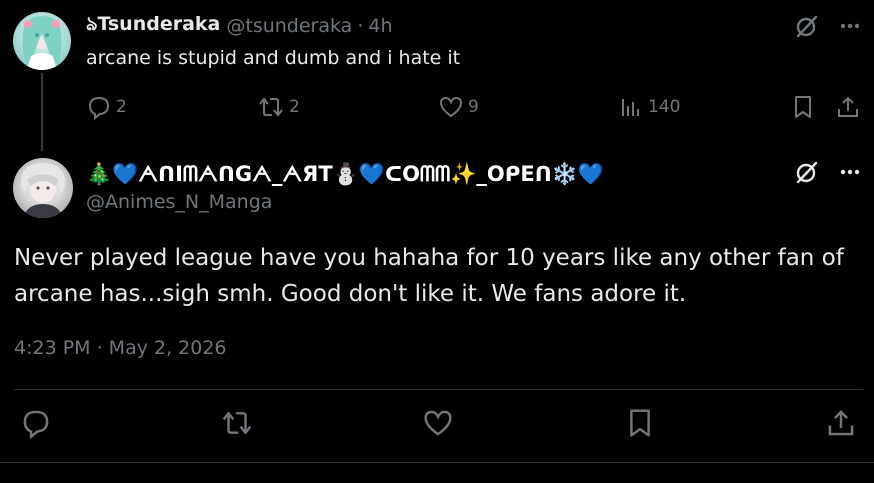  I want to click on like-count: 9, so click(473, 107).